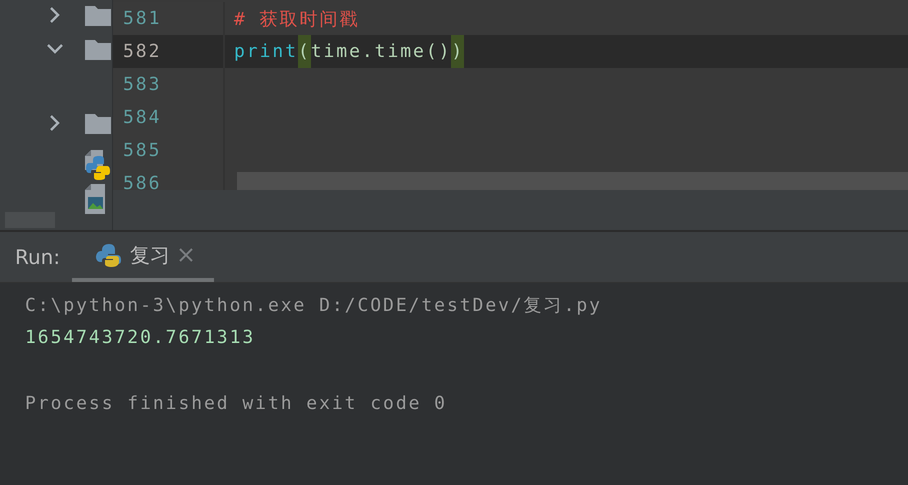 The width and height of the screenshot is (908, 485). I want to click on run-tab: 复习, so click(143, 257).